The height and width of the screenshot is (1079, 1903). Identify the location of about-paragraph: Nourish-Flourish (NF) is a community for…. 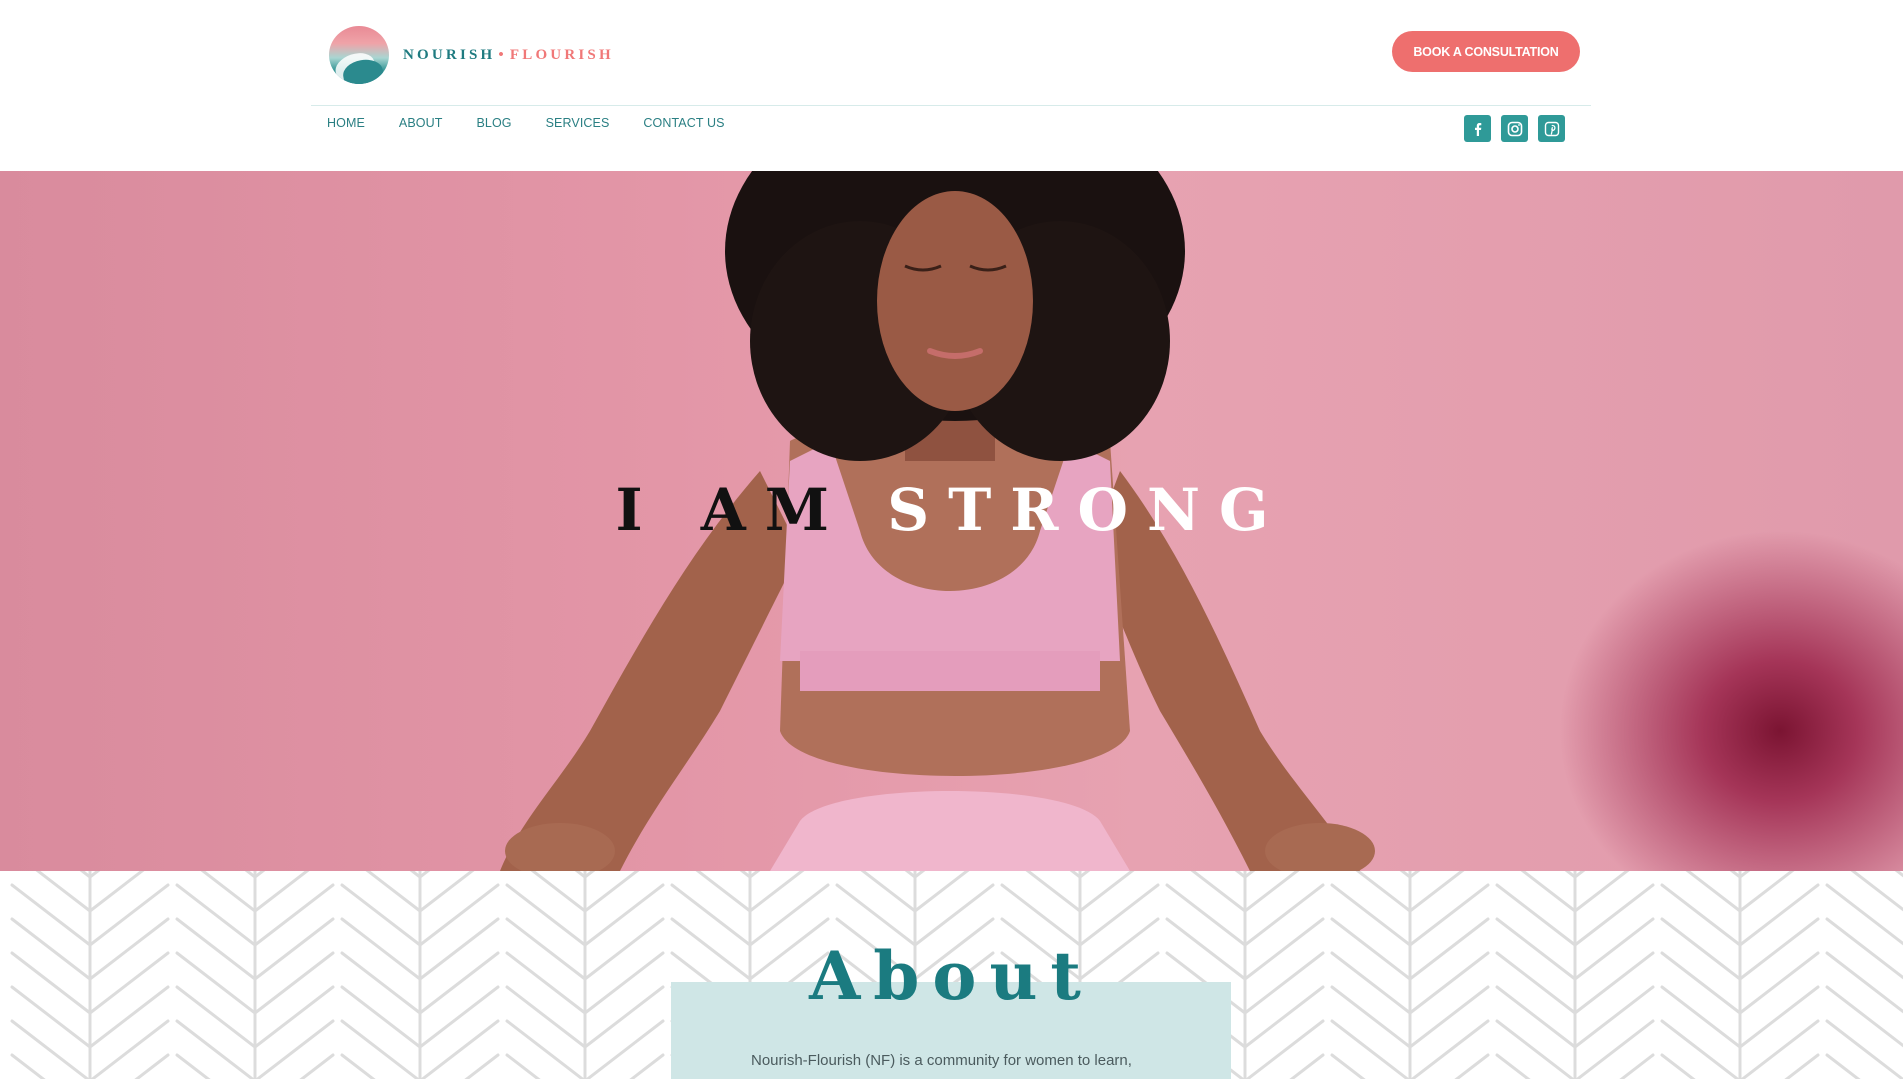
(941, 1060).